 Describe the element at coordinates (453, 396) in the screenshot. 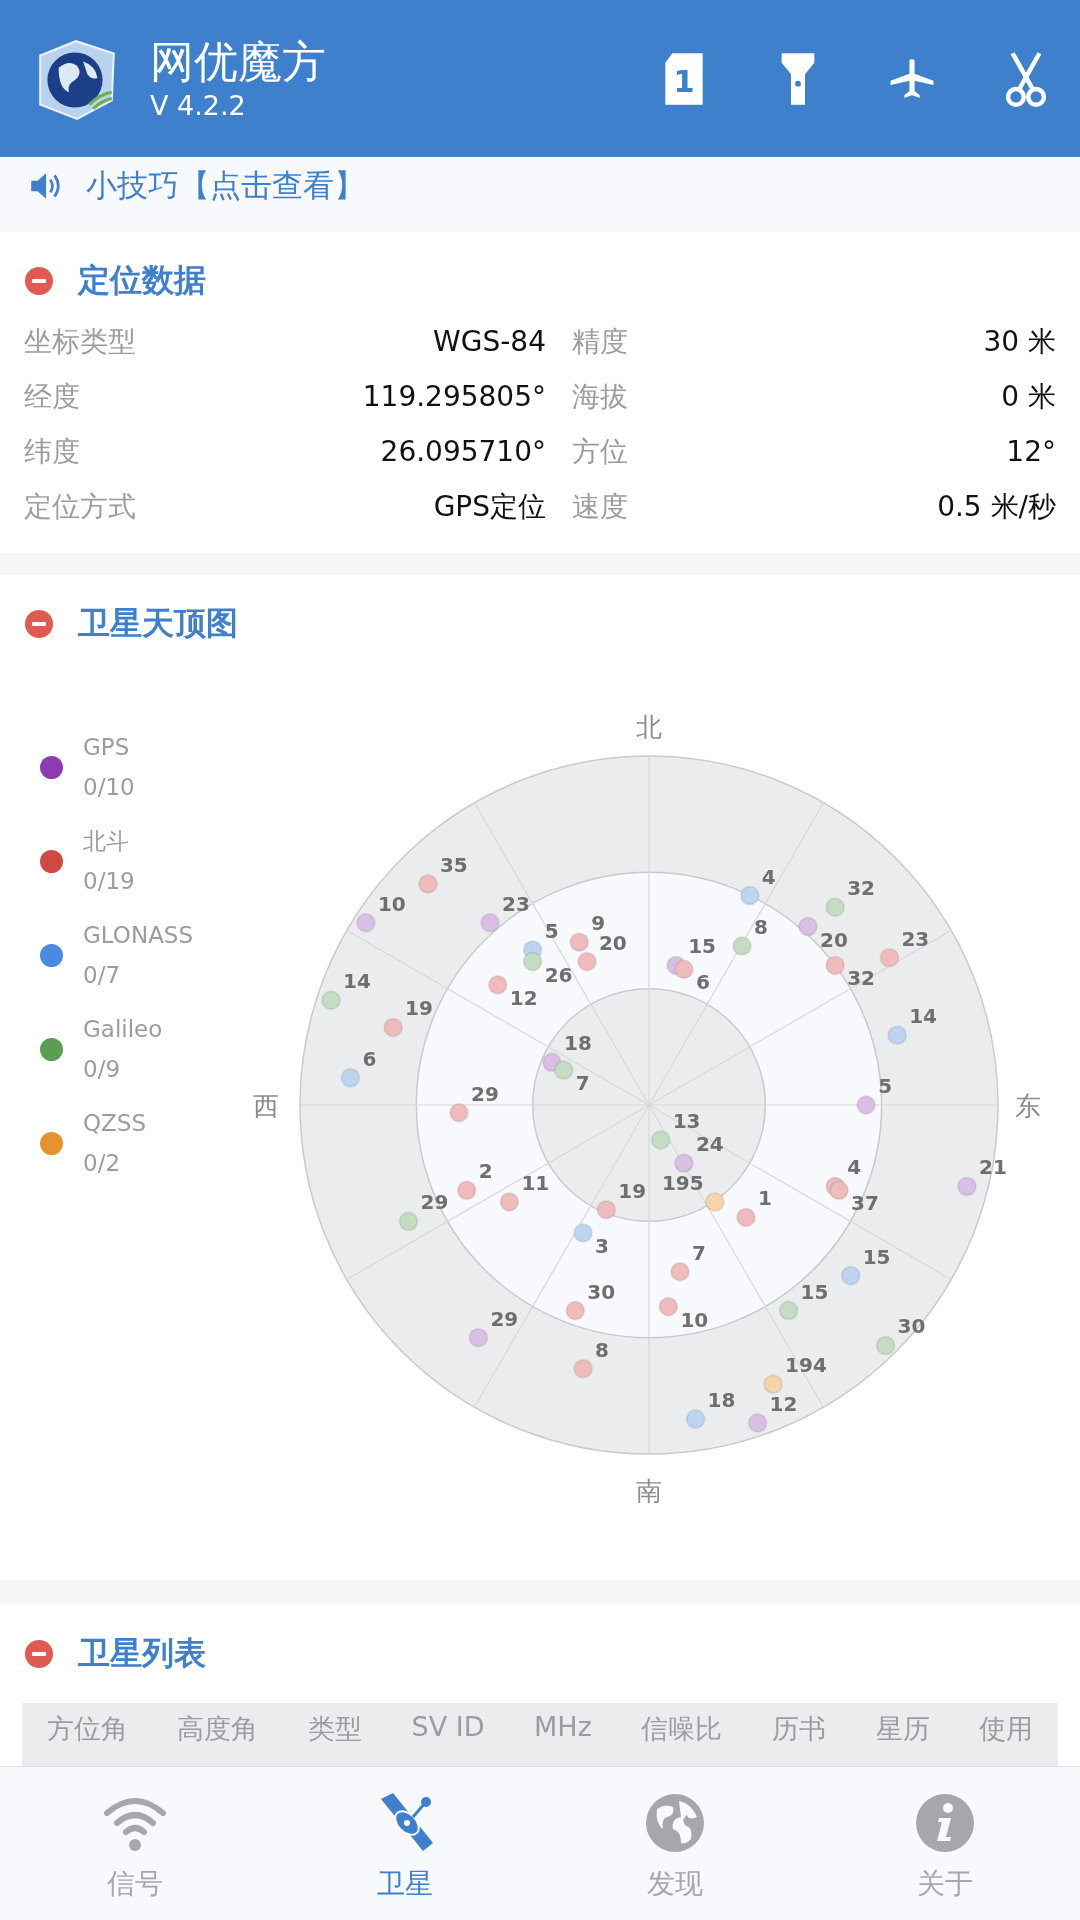

I see `field-value: 119.295805°` at that location.